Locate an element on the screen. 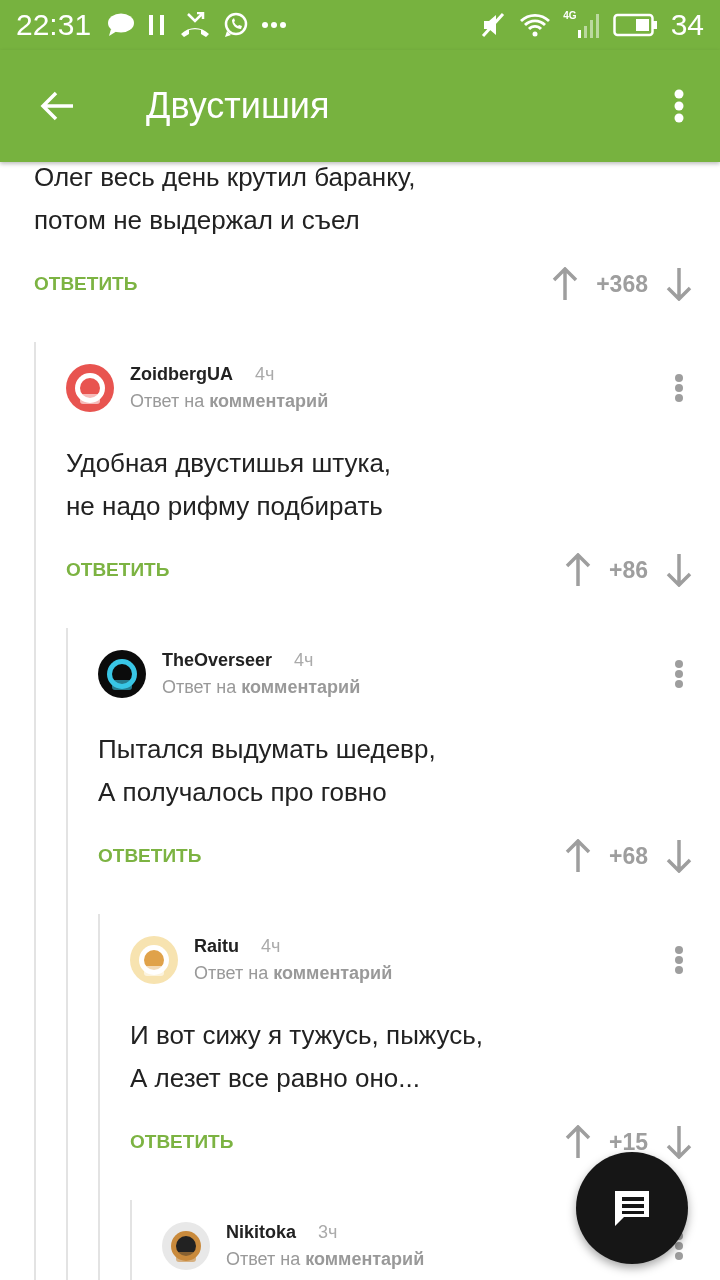 Image resolution: width=720 pixels, height=1280 pixels. back-arrow-icon is located at coordinates (57, 106).